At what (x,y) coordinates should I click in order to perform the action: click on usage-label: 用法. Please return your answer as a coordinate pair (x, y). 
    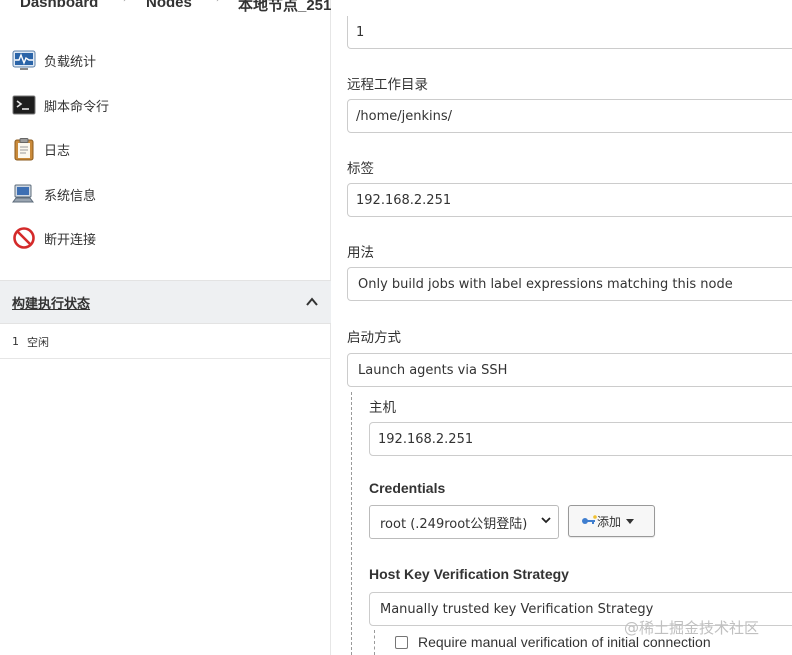
    Looking at the image, I should click on (360, 253).